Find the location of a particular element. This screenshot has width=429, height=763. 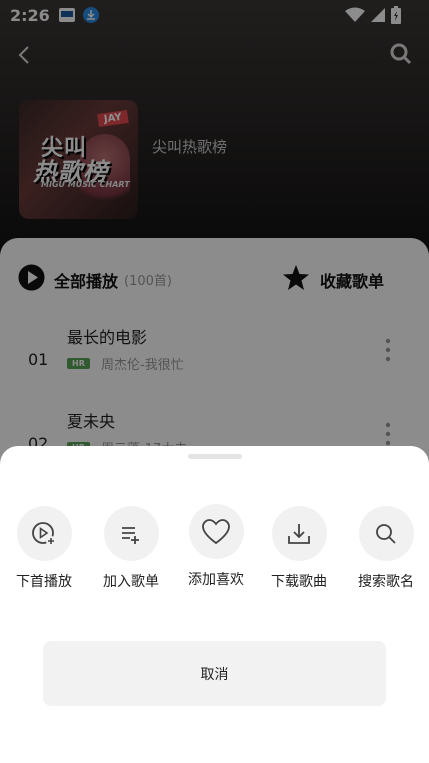

add-favorite-button: 添加喜欢 is located at coordinates (216, 549).